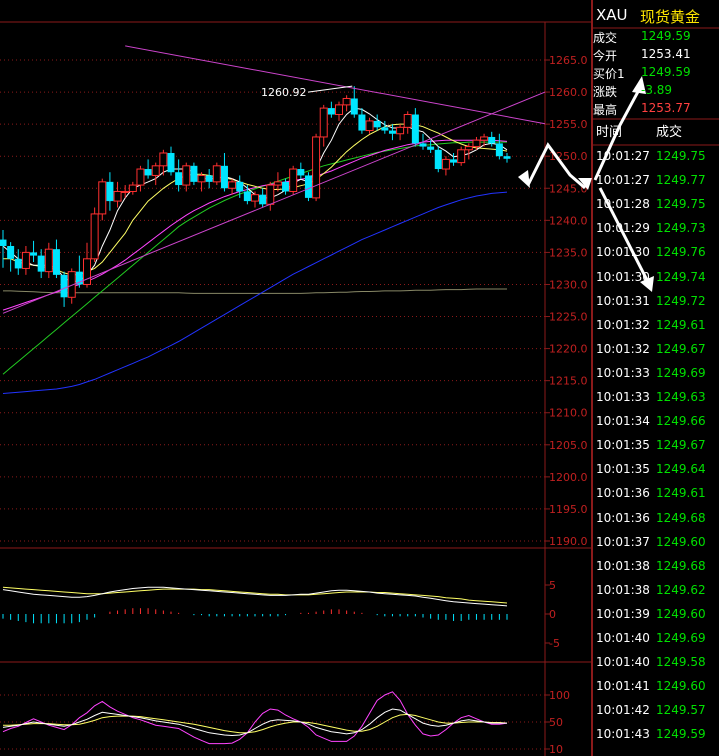 The image size is (719, 756). What do you see at coordinates (568, 252) in the screenshot?
I see `price-tick-label: 1235.0` at bounding box center [568, 252].